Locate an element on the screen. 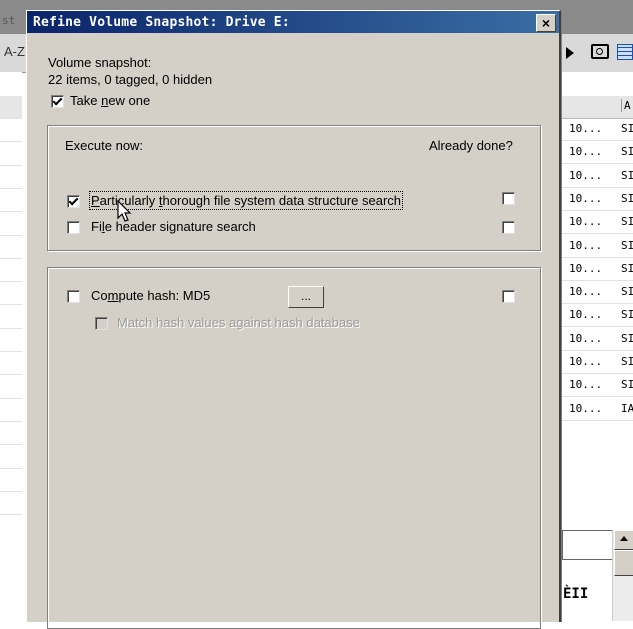  header-col-2: A is located at coordinates (626, 105).